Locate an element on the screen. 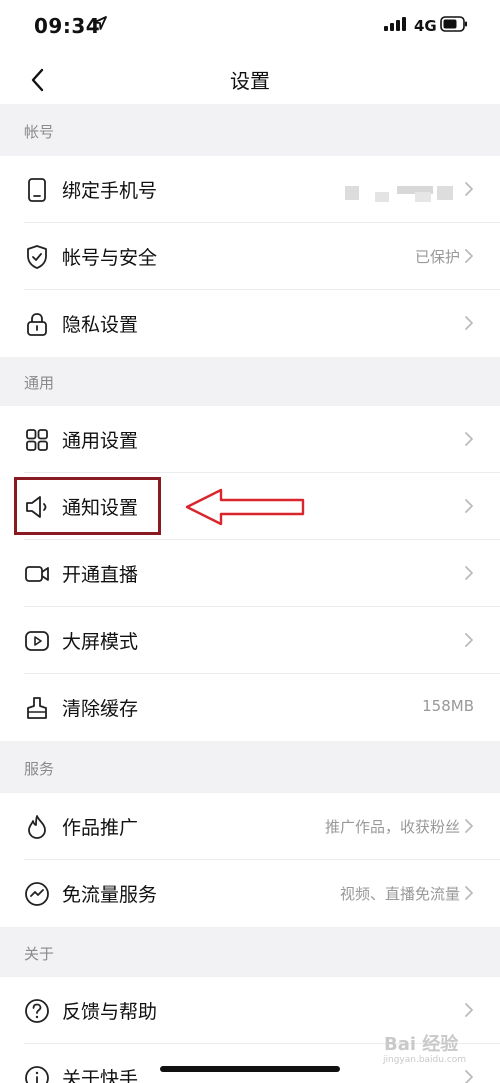 Image resolution: width=500 pixels, height=1083 pixels. home-indicator is located at coordinates (250, 1069).